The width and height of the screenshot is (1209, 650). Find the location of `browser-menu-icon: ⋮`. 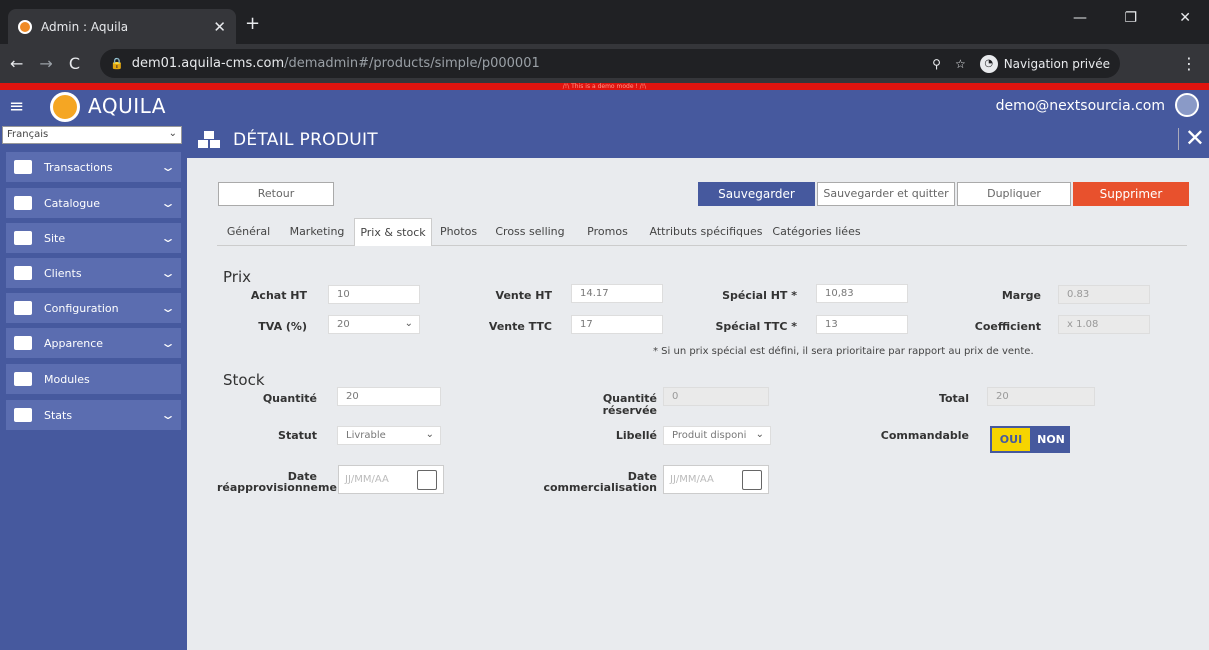

browser-menu-icon: ⋮ is located at coordinates (1189, 63).